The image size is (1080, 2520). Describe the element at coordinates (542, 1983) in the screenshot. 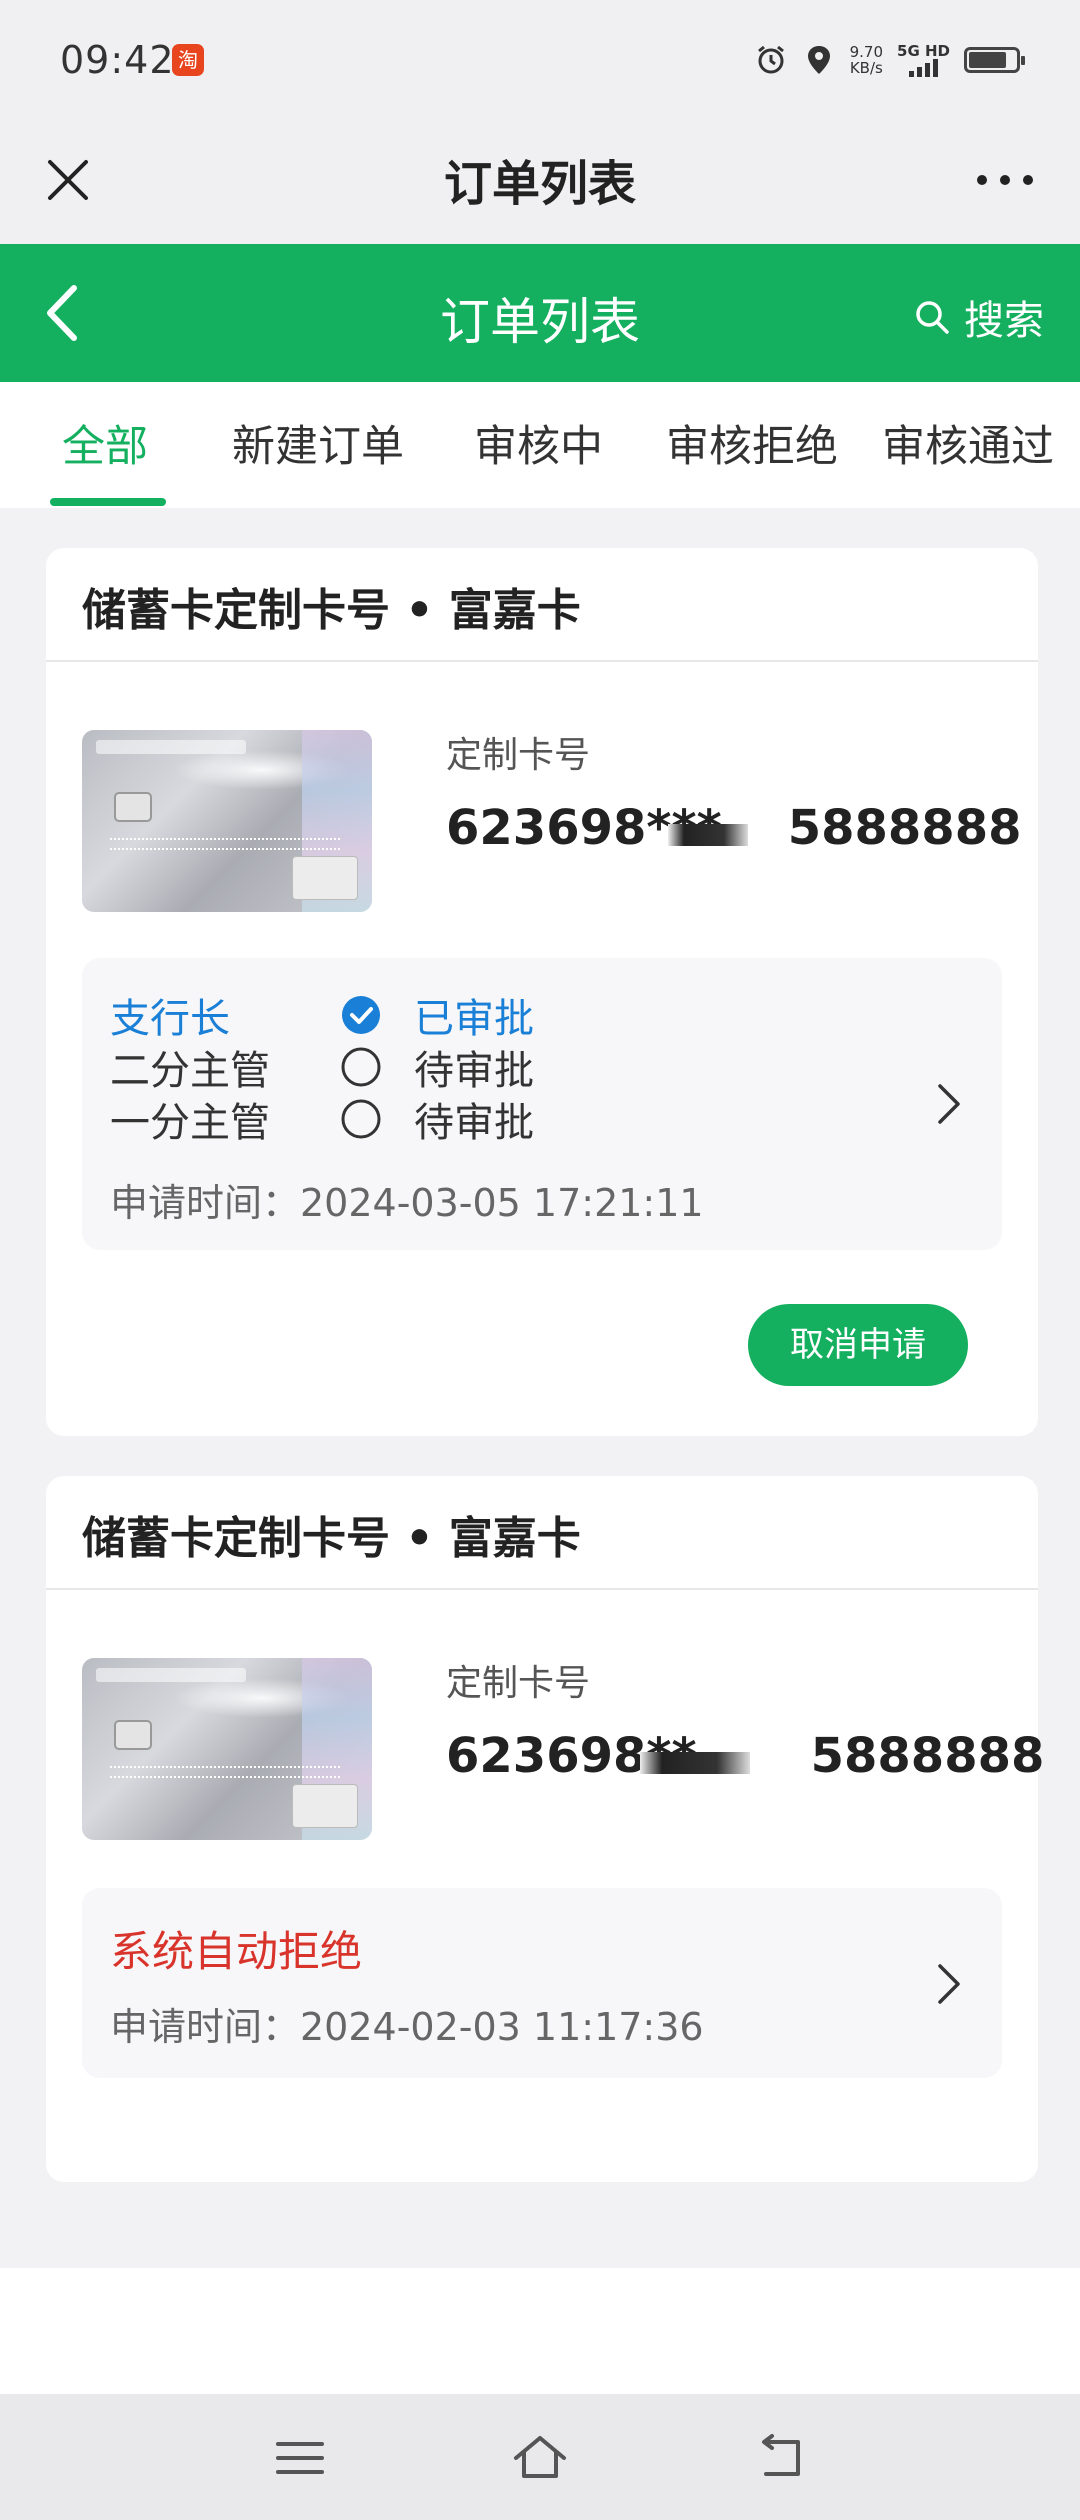

I see `order-status-box: 系统自动拒绝 申请时间：2024-02-03 11:17:36` at that location.